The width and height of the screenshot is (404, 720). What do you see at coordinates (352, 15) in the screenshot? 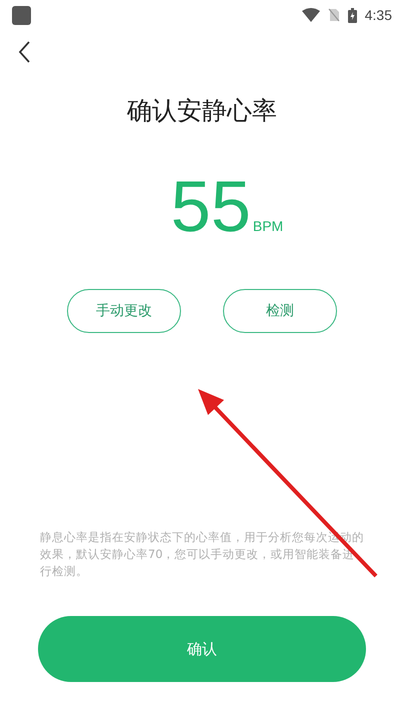
I see `battery-icon` at bounding box center [352, 15].